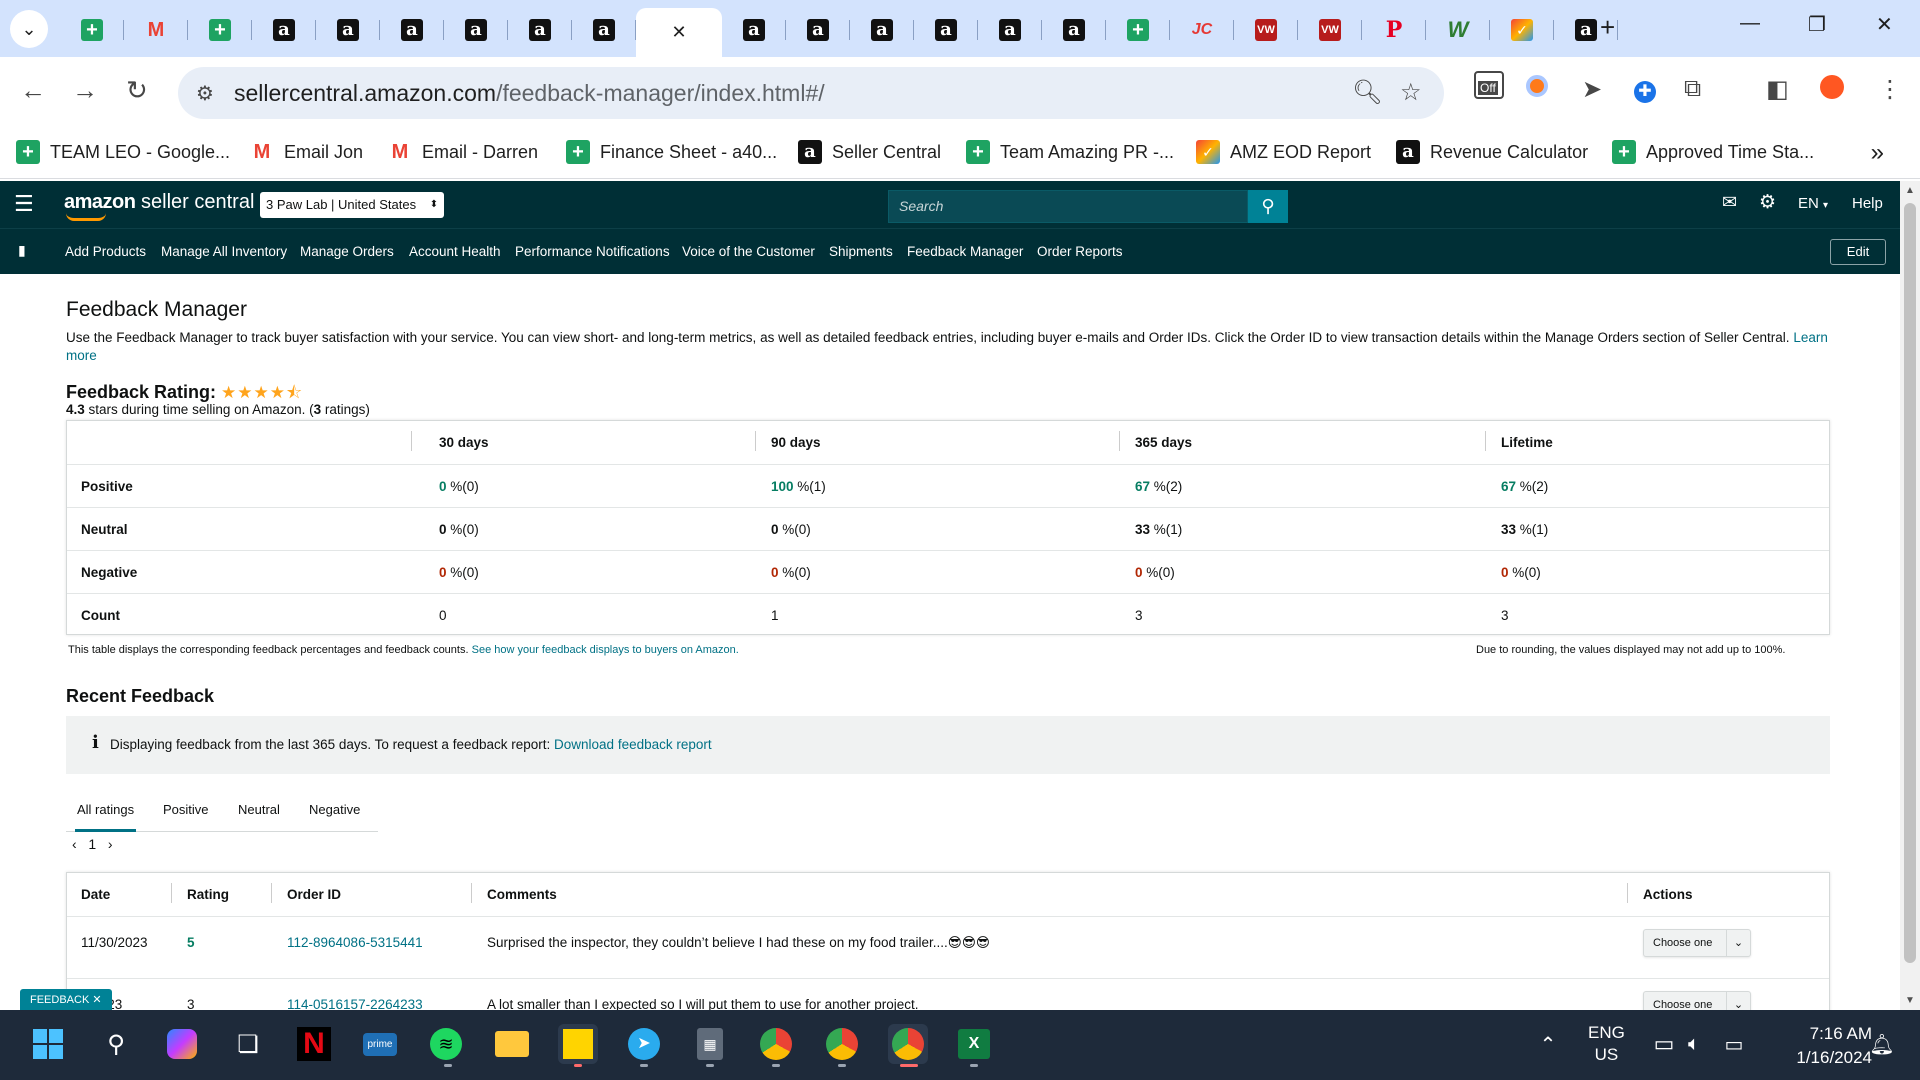  Describe the element at coordinates (334, 809) in the screenshot. I see `tab-negative: Negative` at that location.